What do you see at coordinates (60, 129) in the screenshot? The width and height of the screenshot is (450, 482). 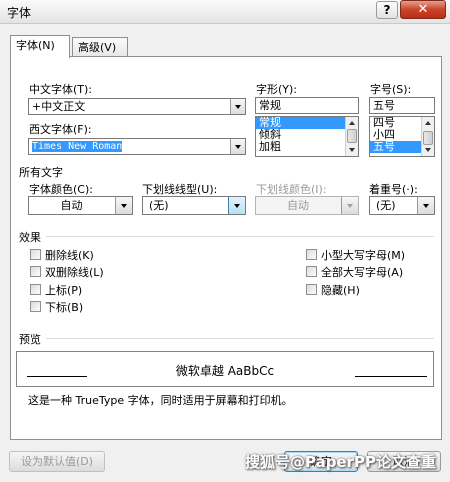 I see `western-font-label: 西文字体(F):` at bounding box center [60, 129].